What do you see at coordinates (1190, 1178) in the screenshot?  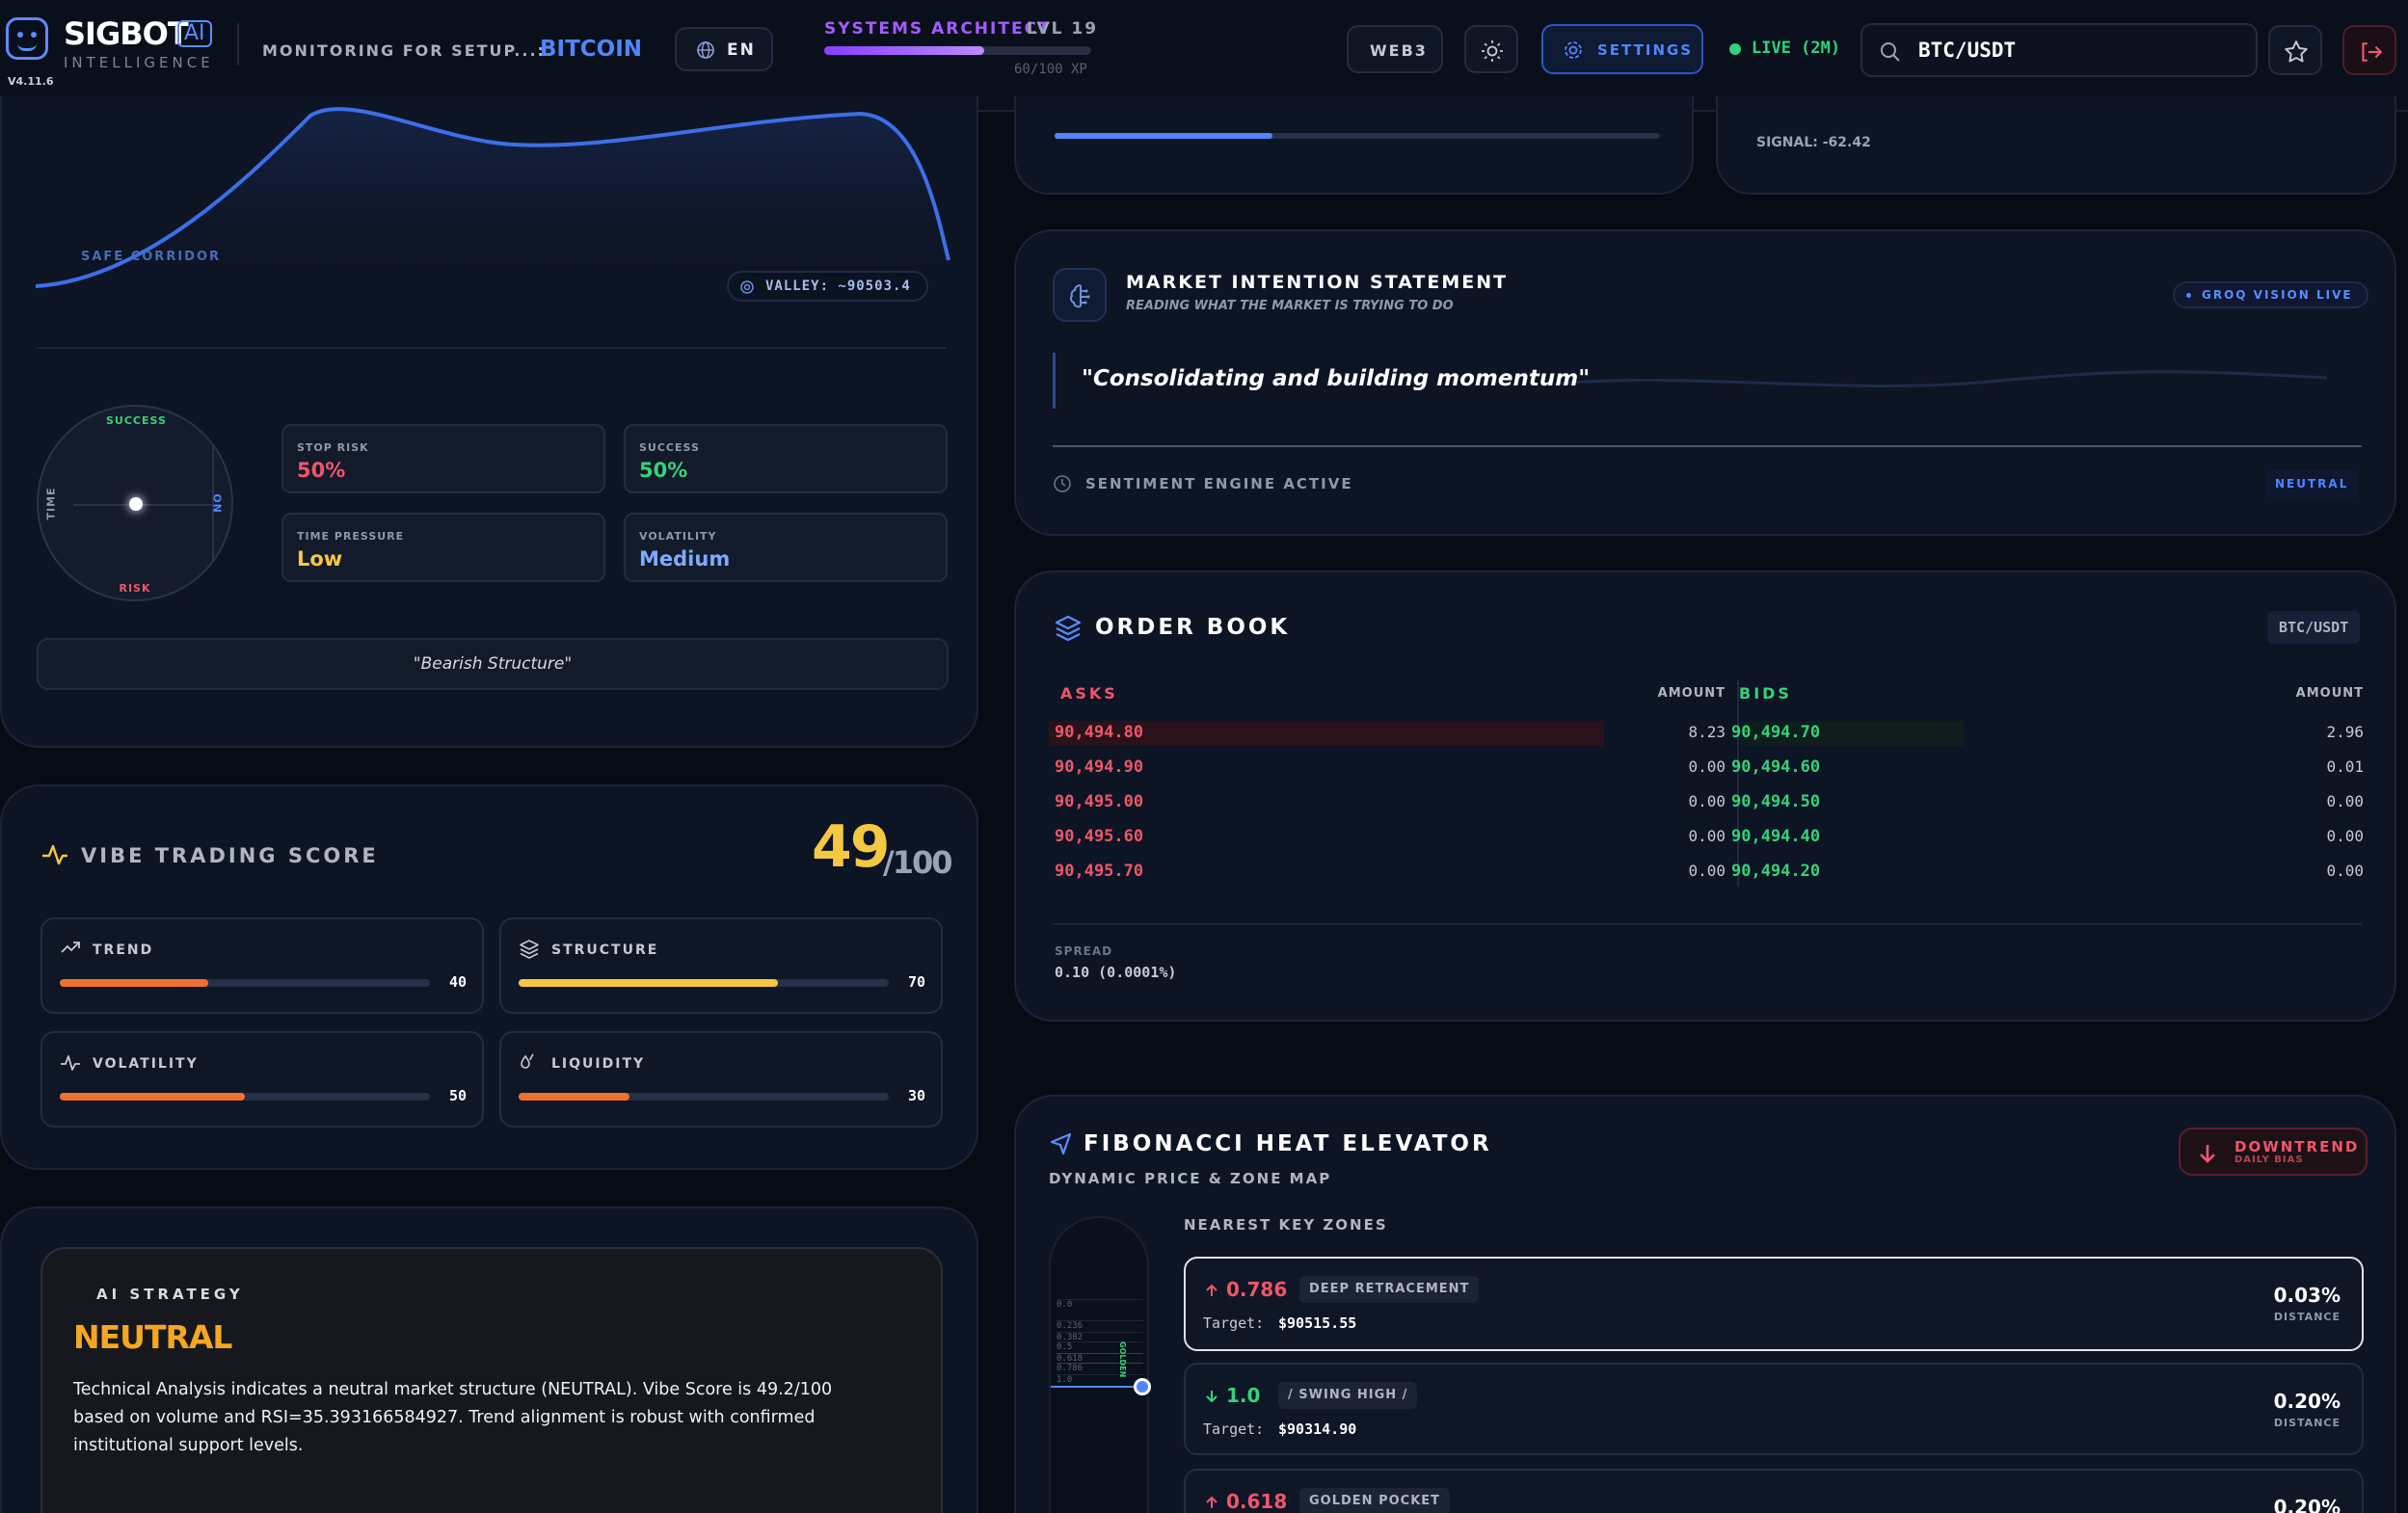 I see `fib-subtitle: DYNAMIC PRICE & ZONE MAP` at bounding box center [1190, 1178].